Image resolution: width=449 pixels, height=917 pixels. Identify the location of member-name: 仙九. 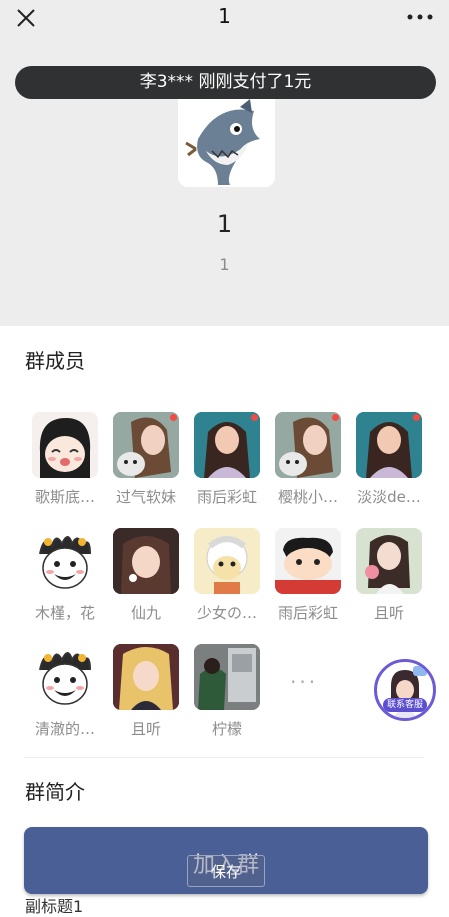
(145, 613).